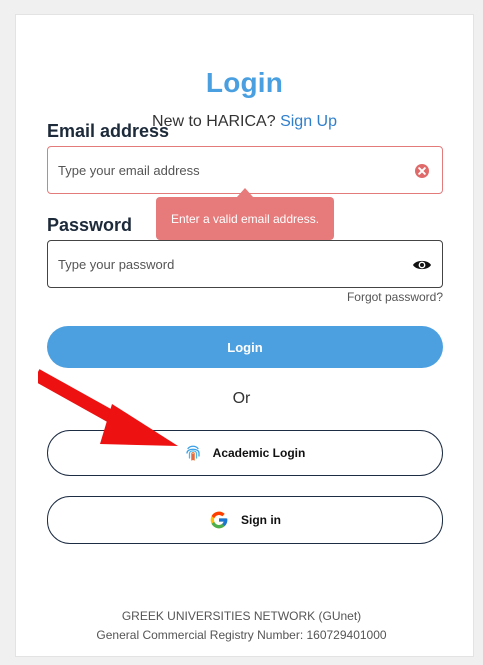  What do you see at coordinates (422, 171) in the screenshot?
I see `error-clear-icon` at bounding box center [422, 171].